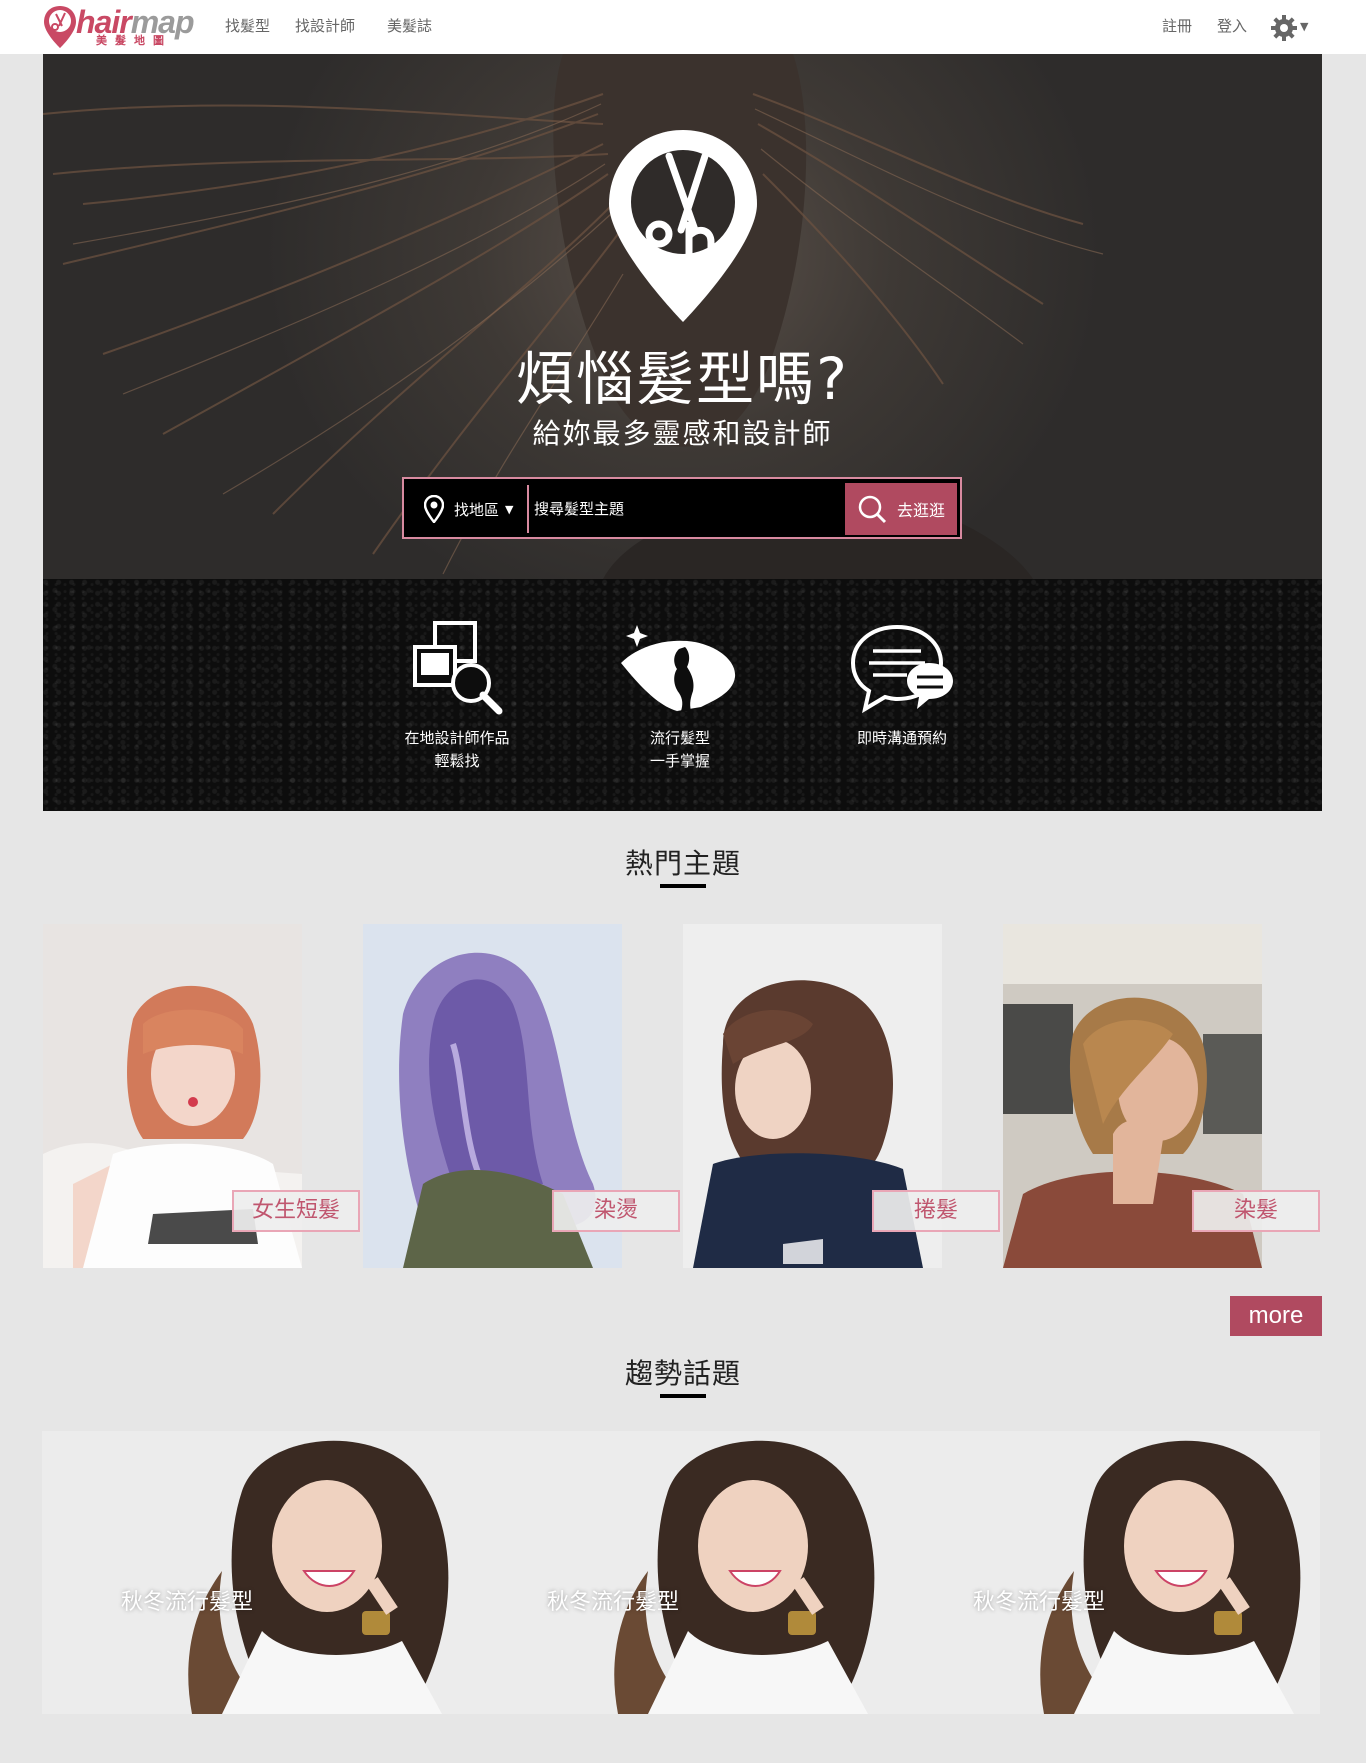  Describe the element at coordinates (901, 669) in the screenshot. I see `chat-bubble-icon` at that location.